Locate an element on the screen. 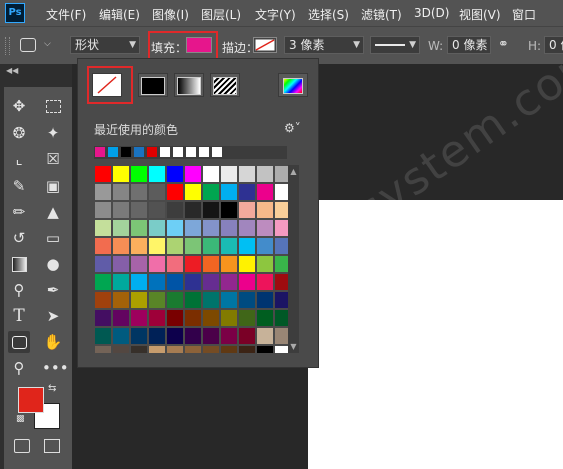 Image resolution: width=563 pixels, height=469 pixels. zoom-icon: ⚲ is located at coordinates (19, 368).